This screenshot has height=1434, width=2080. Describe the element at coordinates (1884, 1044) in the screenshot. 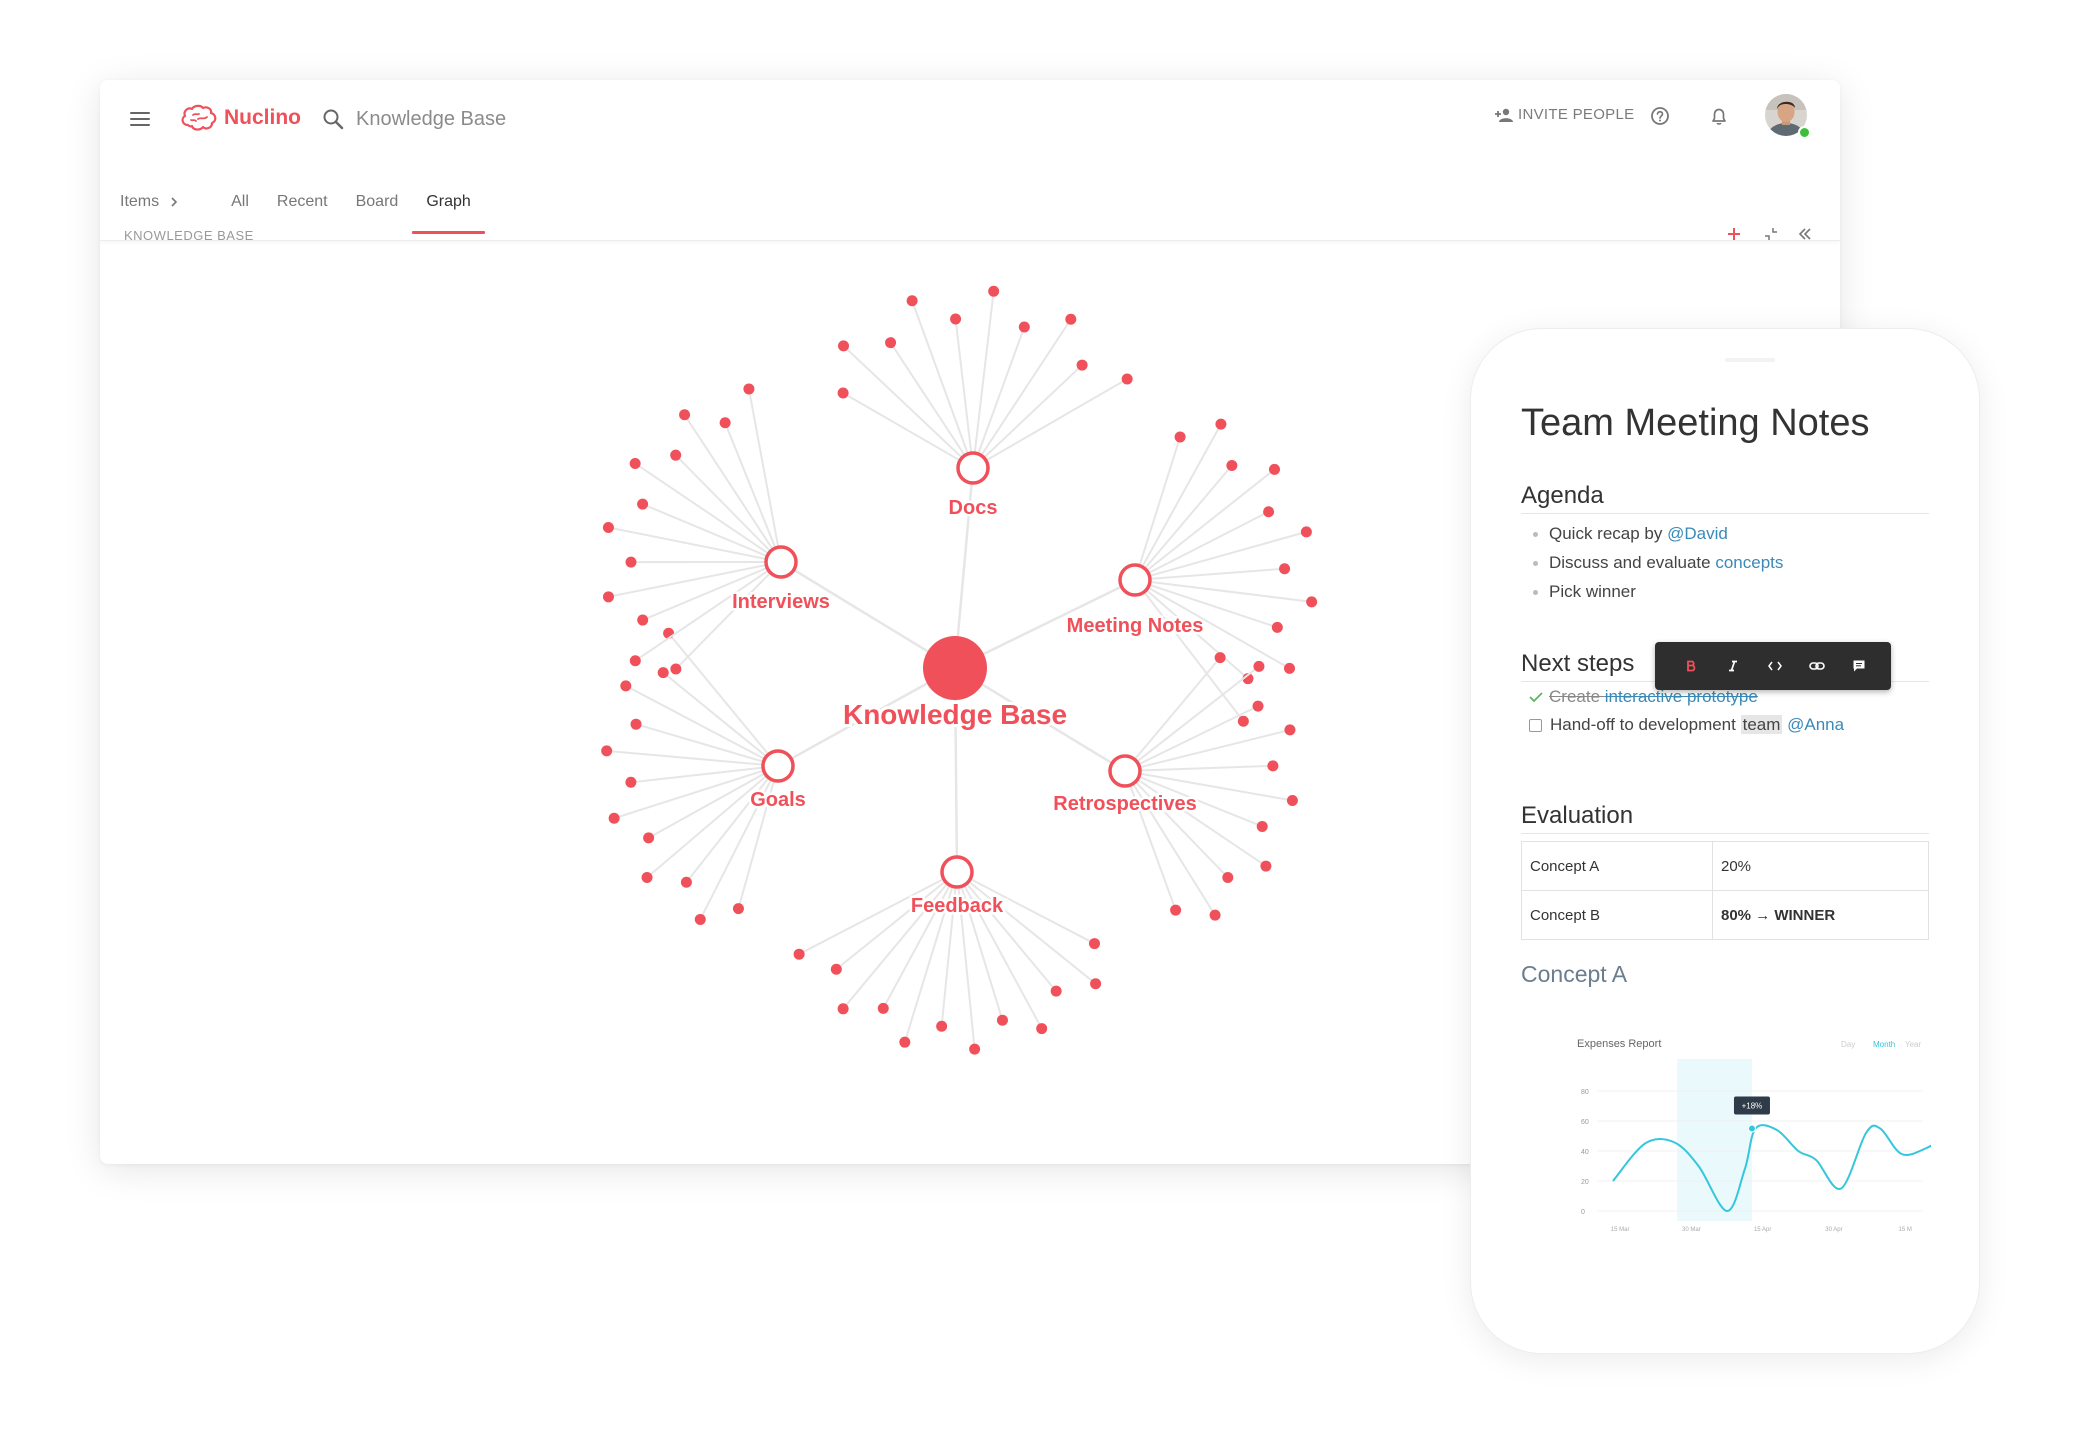

I see `range-option: Month` at that location.